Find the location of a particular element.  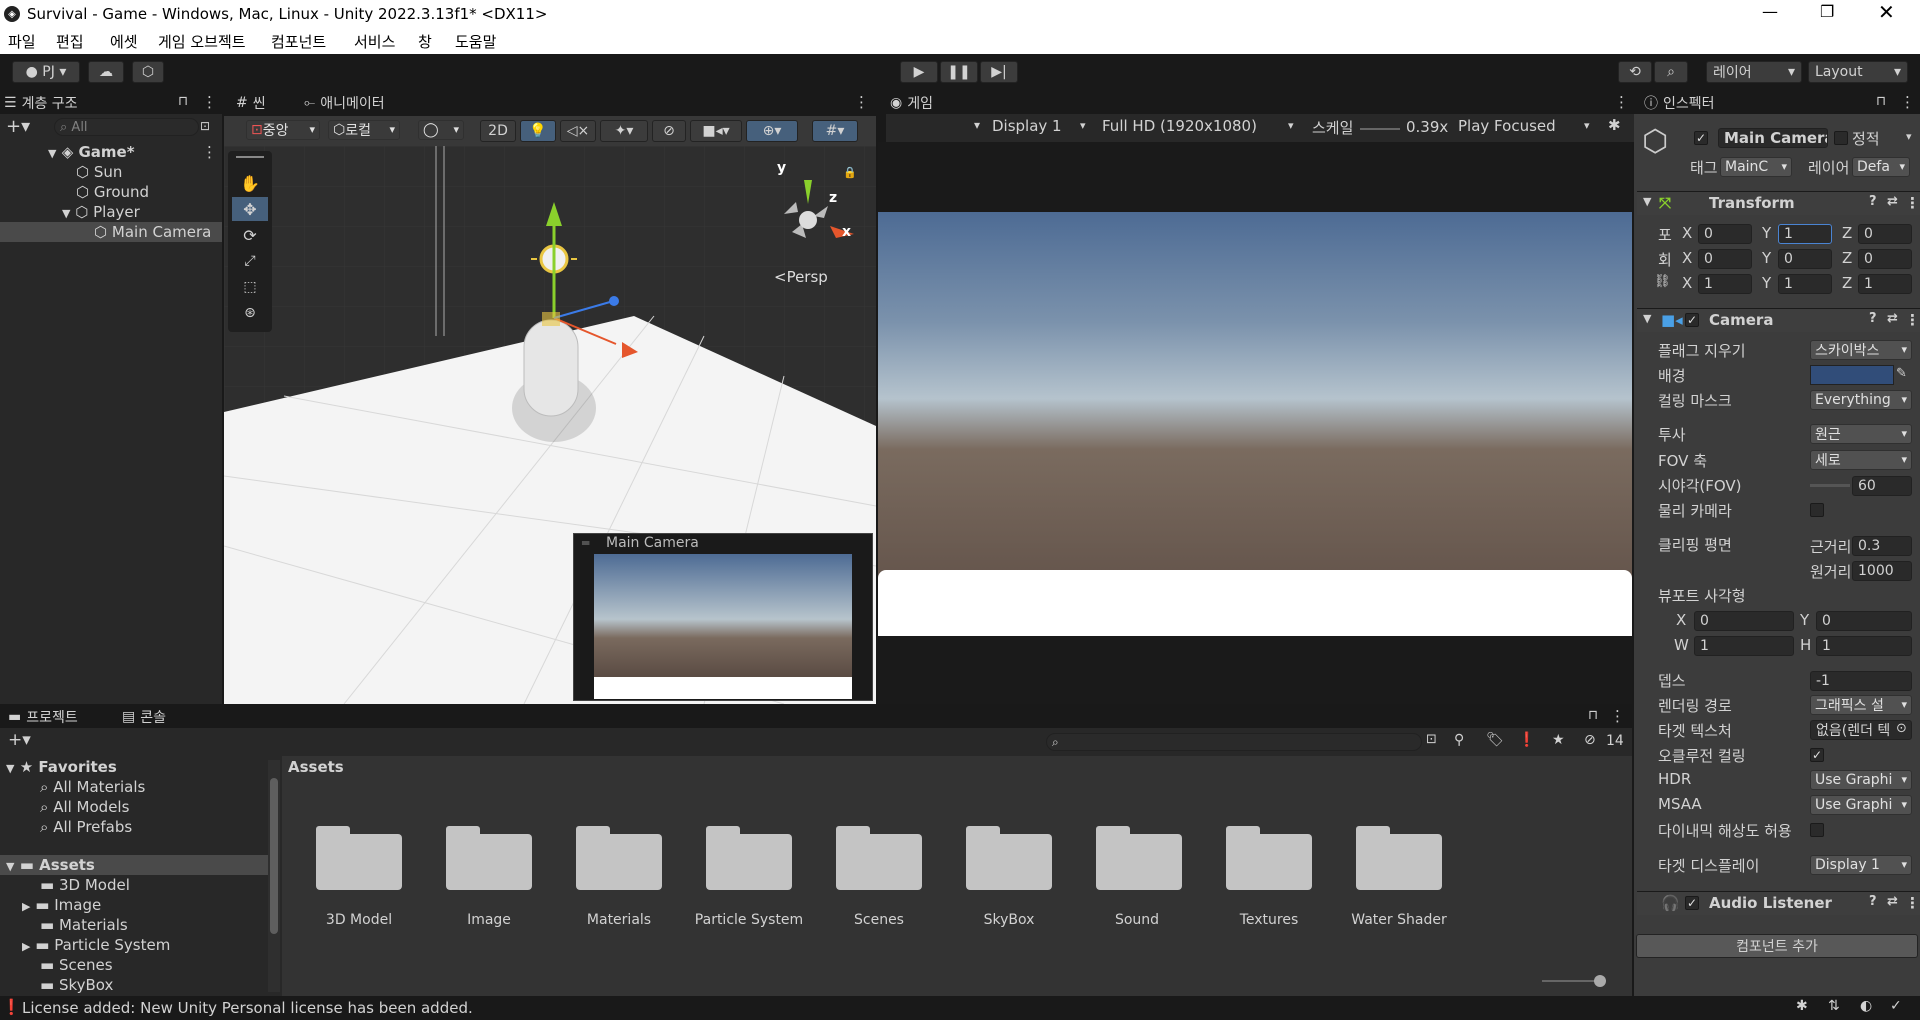

occlusion-culling-checkbox: ✓ is located at coordinates (1817, 755).